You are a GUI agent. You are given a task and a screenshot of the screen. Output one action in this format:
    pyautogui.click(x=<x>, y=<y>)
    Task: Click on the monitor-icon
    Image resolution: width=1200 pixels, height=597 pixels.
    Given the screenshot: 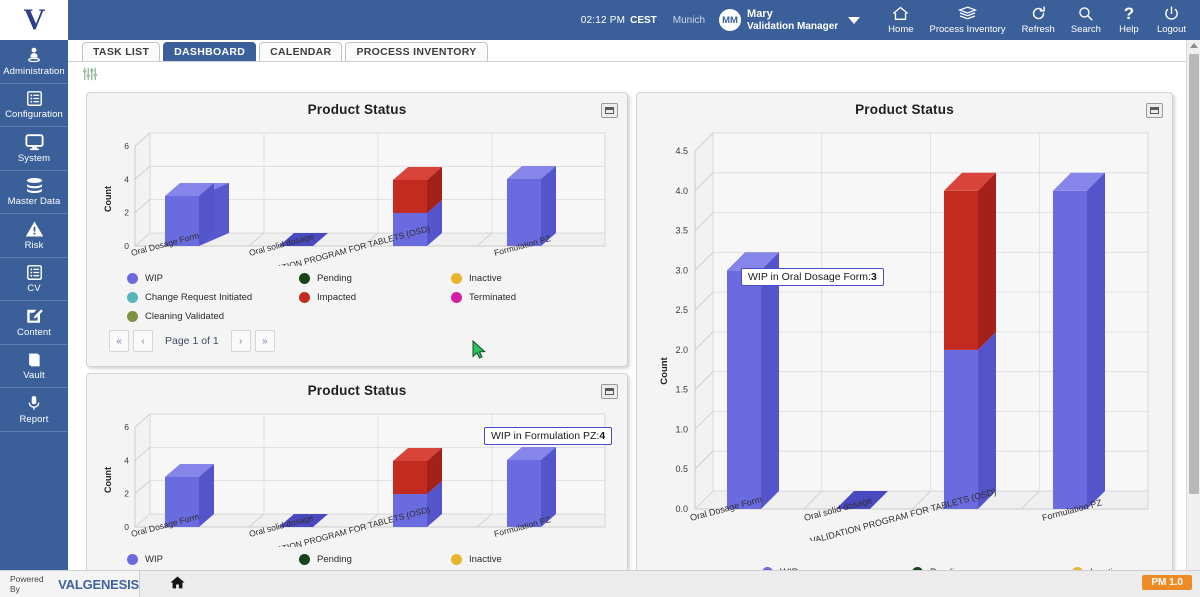 What is the action you would take?
    pyautogui.click(x=34, y=142)
    